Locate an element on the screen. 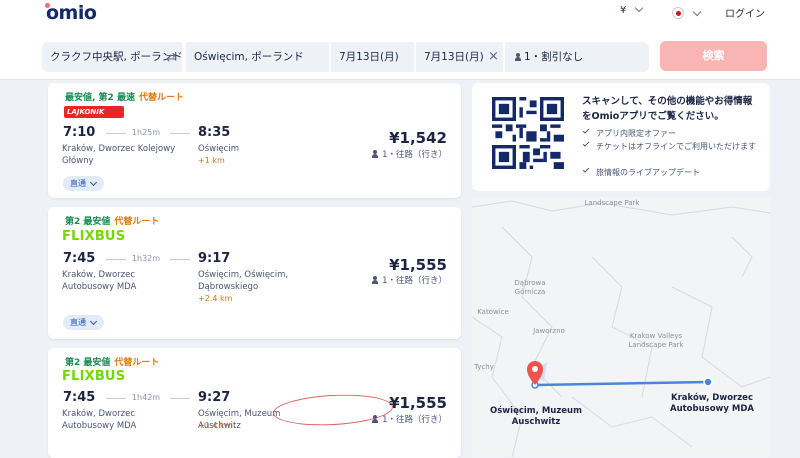 Image resolution: width=800 pixels, height=458 pixels. carrier-logo: LAJKONIK BUS.PL is located at coordinates (94, 117).